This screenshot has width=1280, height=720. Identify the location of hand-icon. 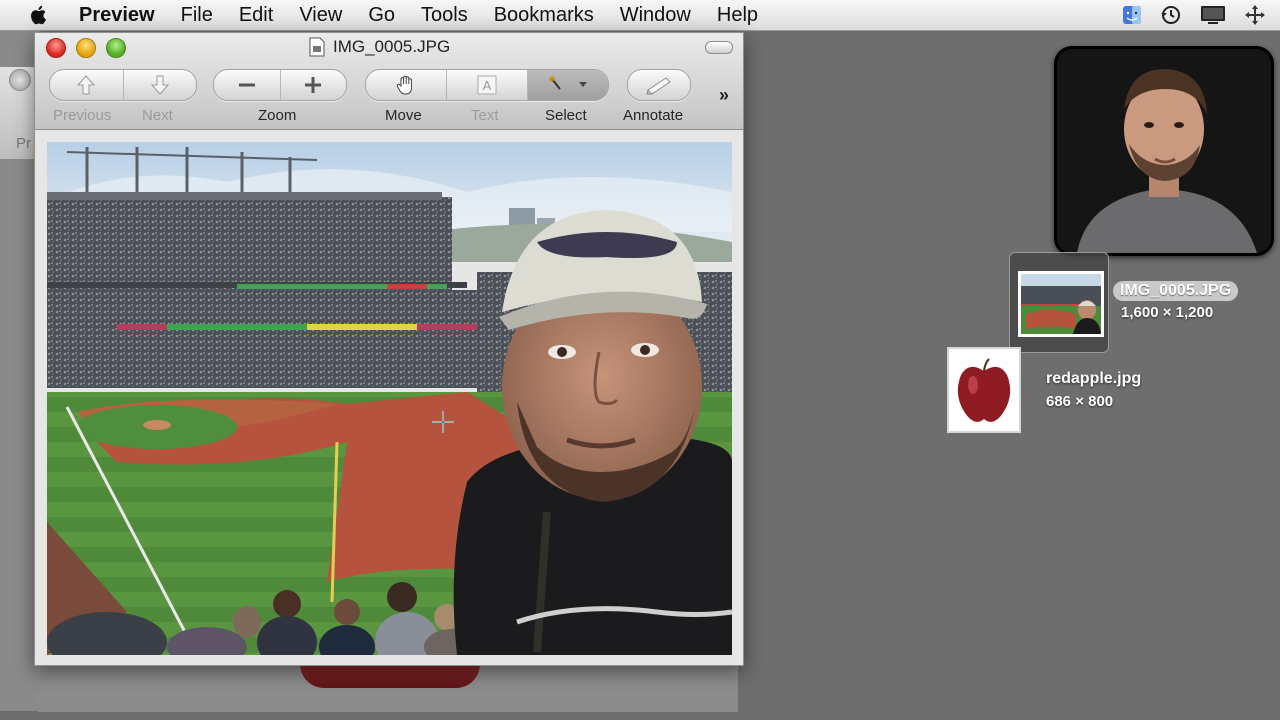
(404, 85).